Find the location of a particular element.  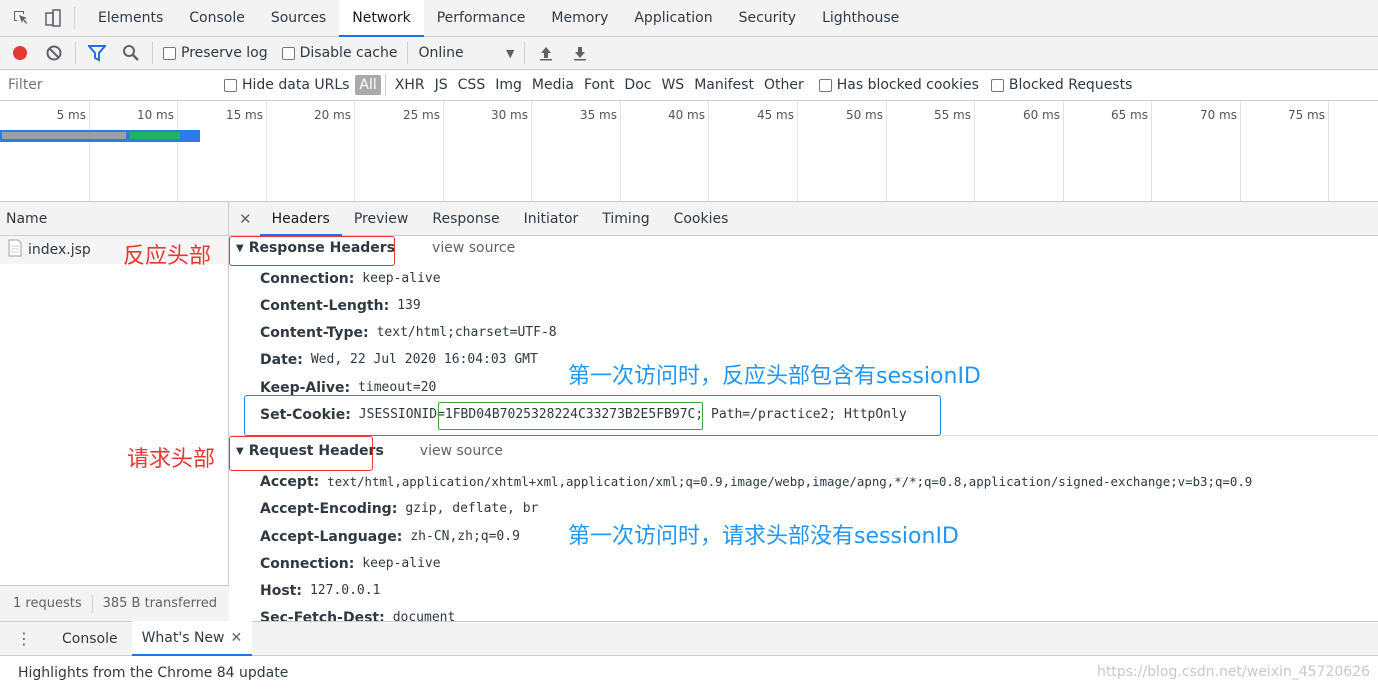

request-headers-section: ▼ Request Headers view source is located at coordinates (803, 451).